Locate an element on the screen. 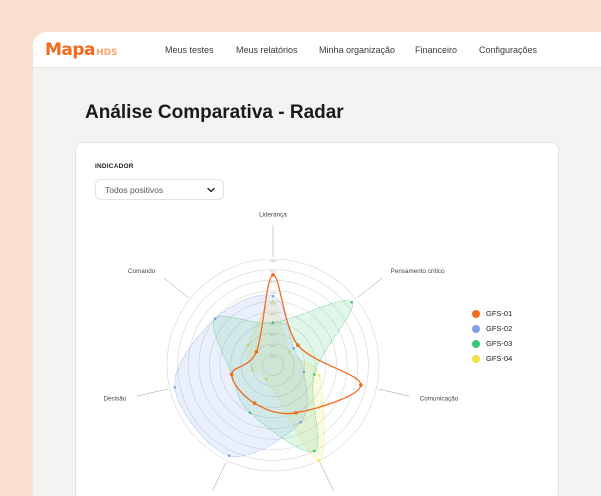 Image resolution: width=601 pixels, height=496 pixels. legend-item-gfs-04: GFS-04 is located at coordinates (492, 358).